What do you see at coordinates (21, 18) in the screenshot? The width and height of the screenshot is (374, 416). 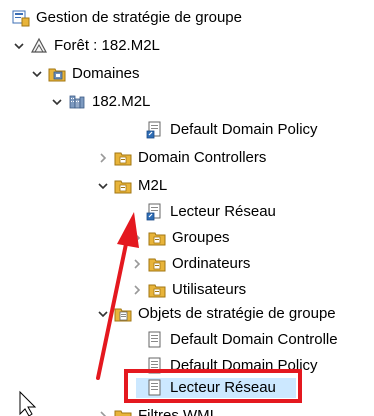 I see `console-icon` at bounding box center [21, 18].